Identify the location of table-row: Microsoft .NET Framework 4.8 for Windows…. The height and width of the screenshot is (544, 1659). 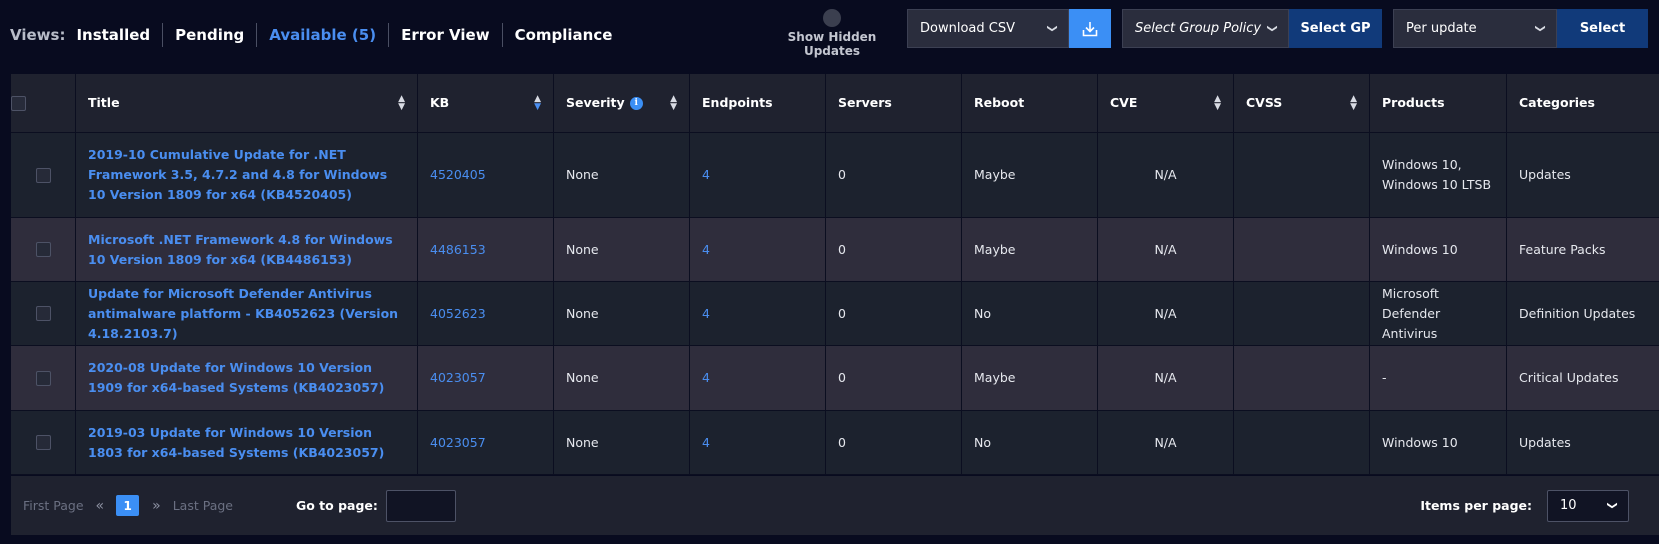
(835, 250).